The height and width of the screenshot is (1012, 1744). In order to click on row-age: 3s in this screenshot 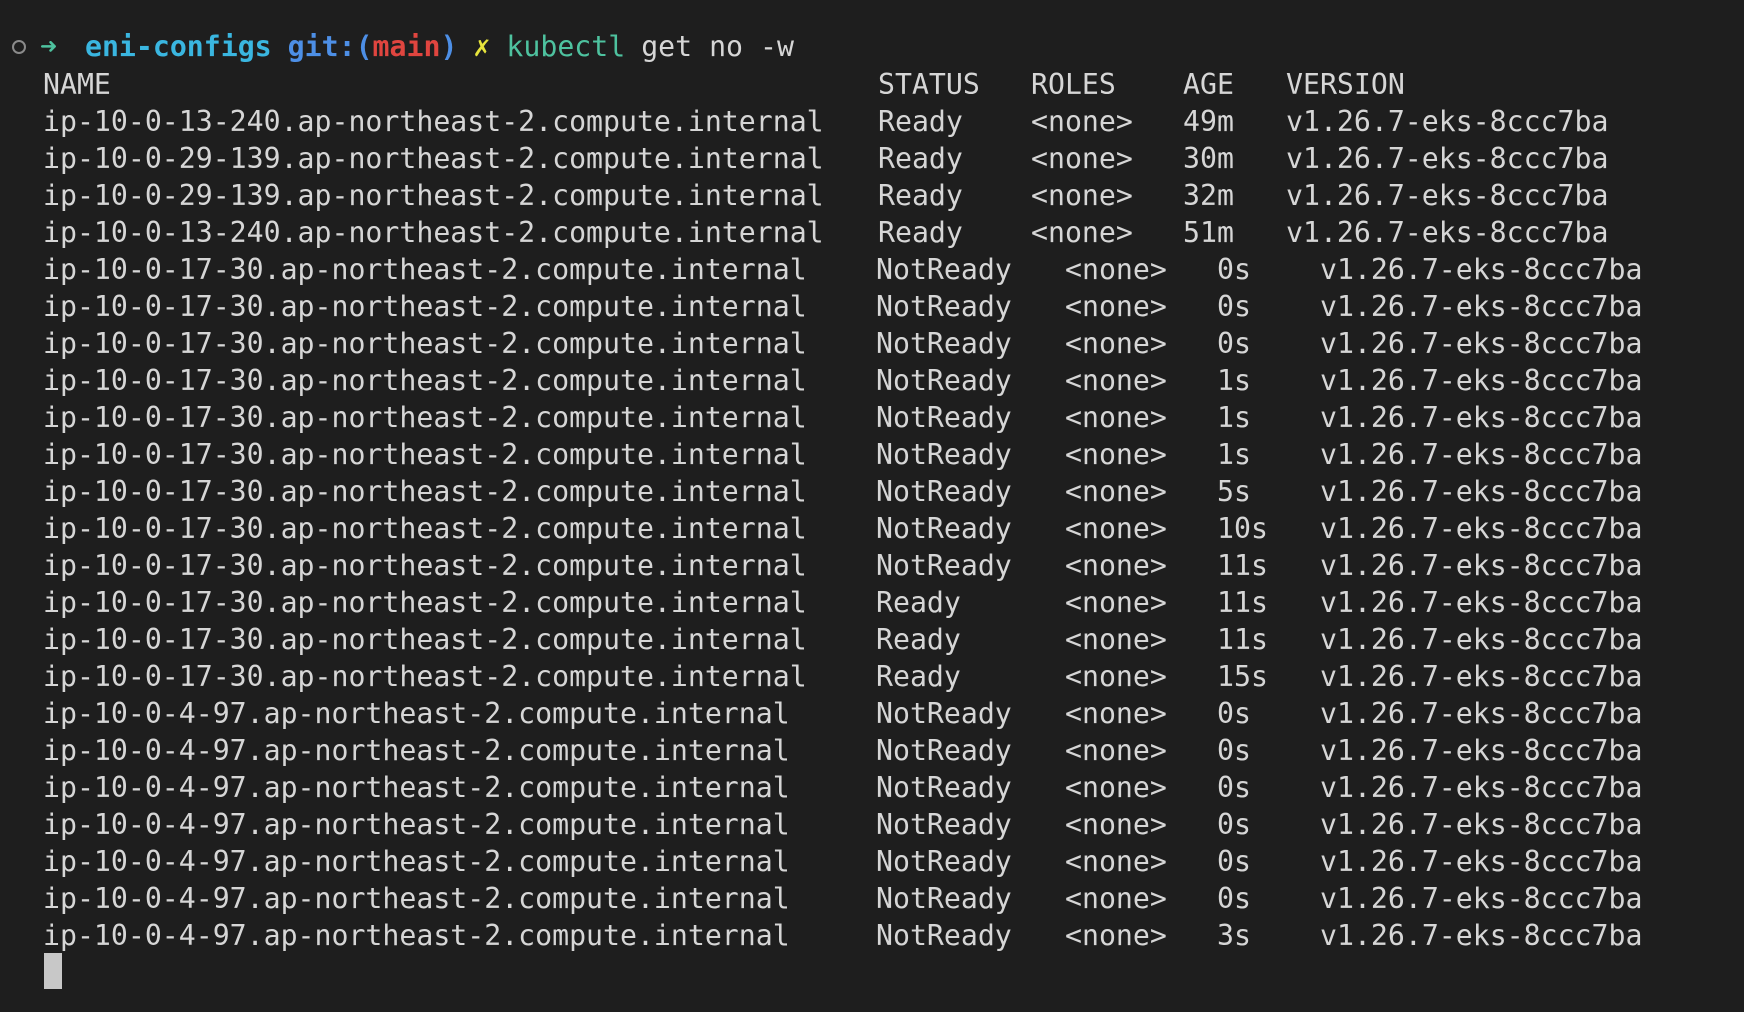, I will do `click(1234, 935)`.